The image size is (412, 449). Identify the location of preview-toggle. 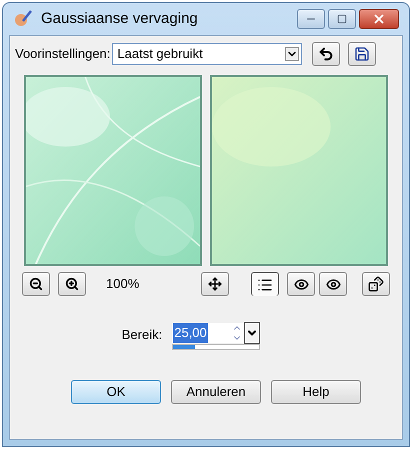
(265, 284).